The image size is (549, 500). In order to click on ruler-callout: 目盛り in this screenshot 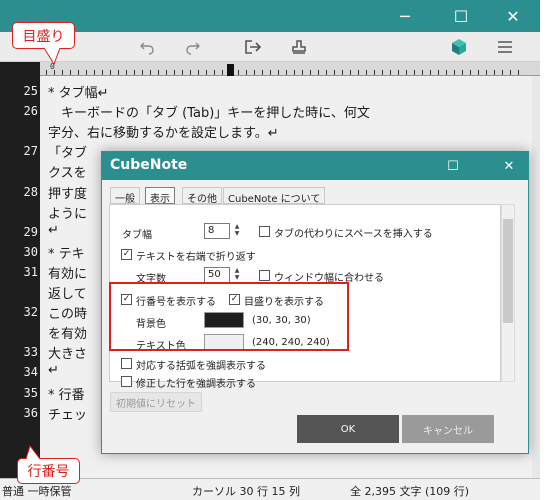, I will do `click(43, 35)`.